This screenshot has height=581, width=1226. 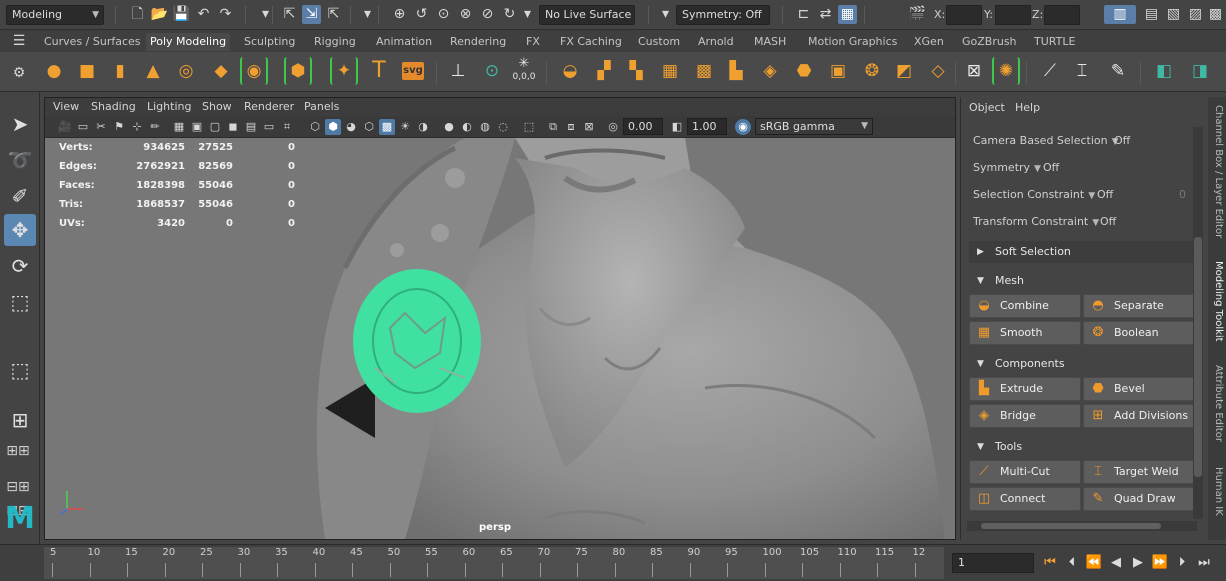 I want to click on render-view-icon: ▦, so click(x=847, y=14).